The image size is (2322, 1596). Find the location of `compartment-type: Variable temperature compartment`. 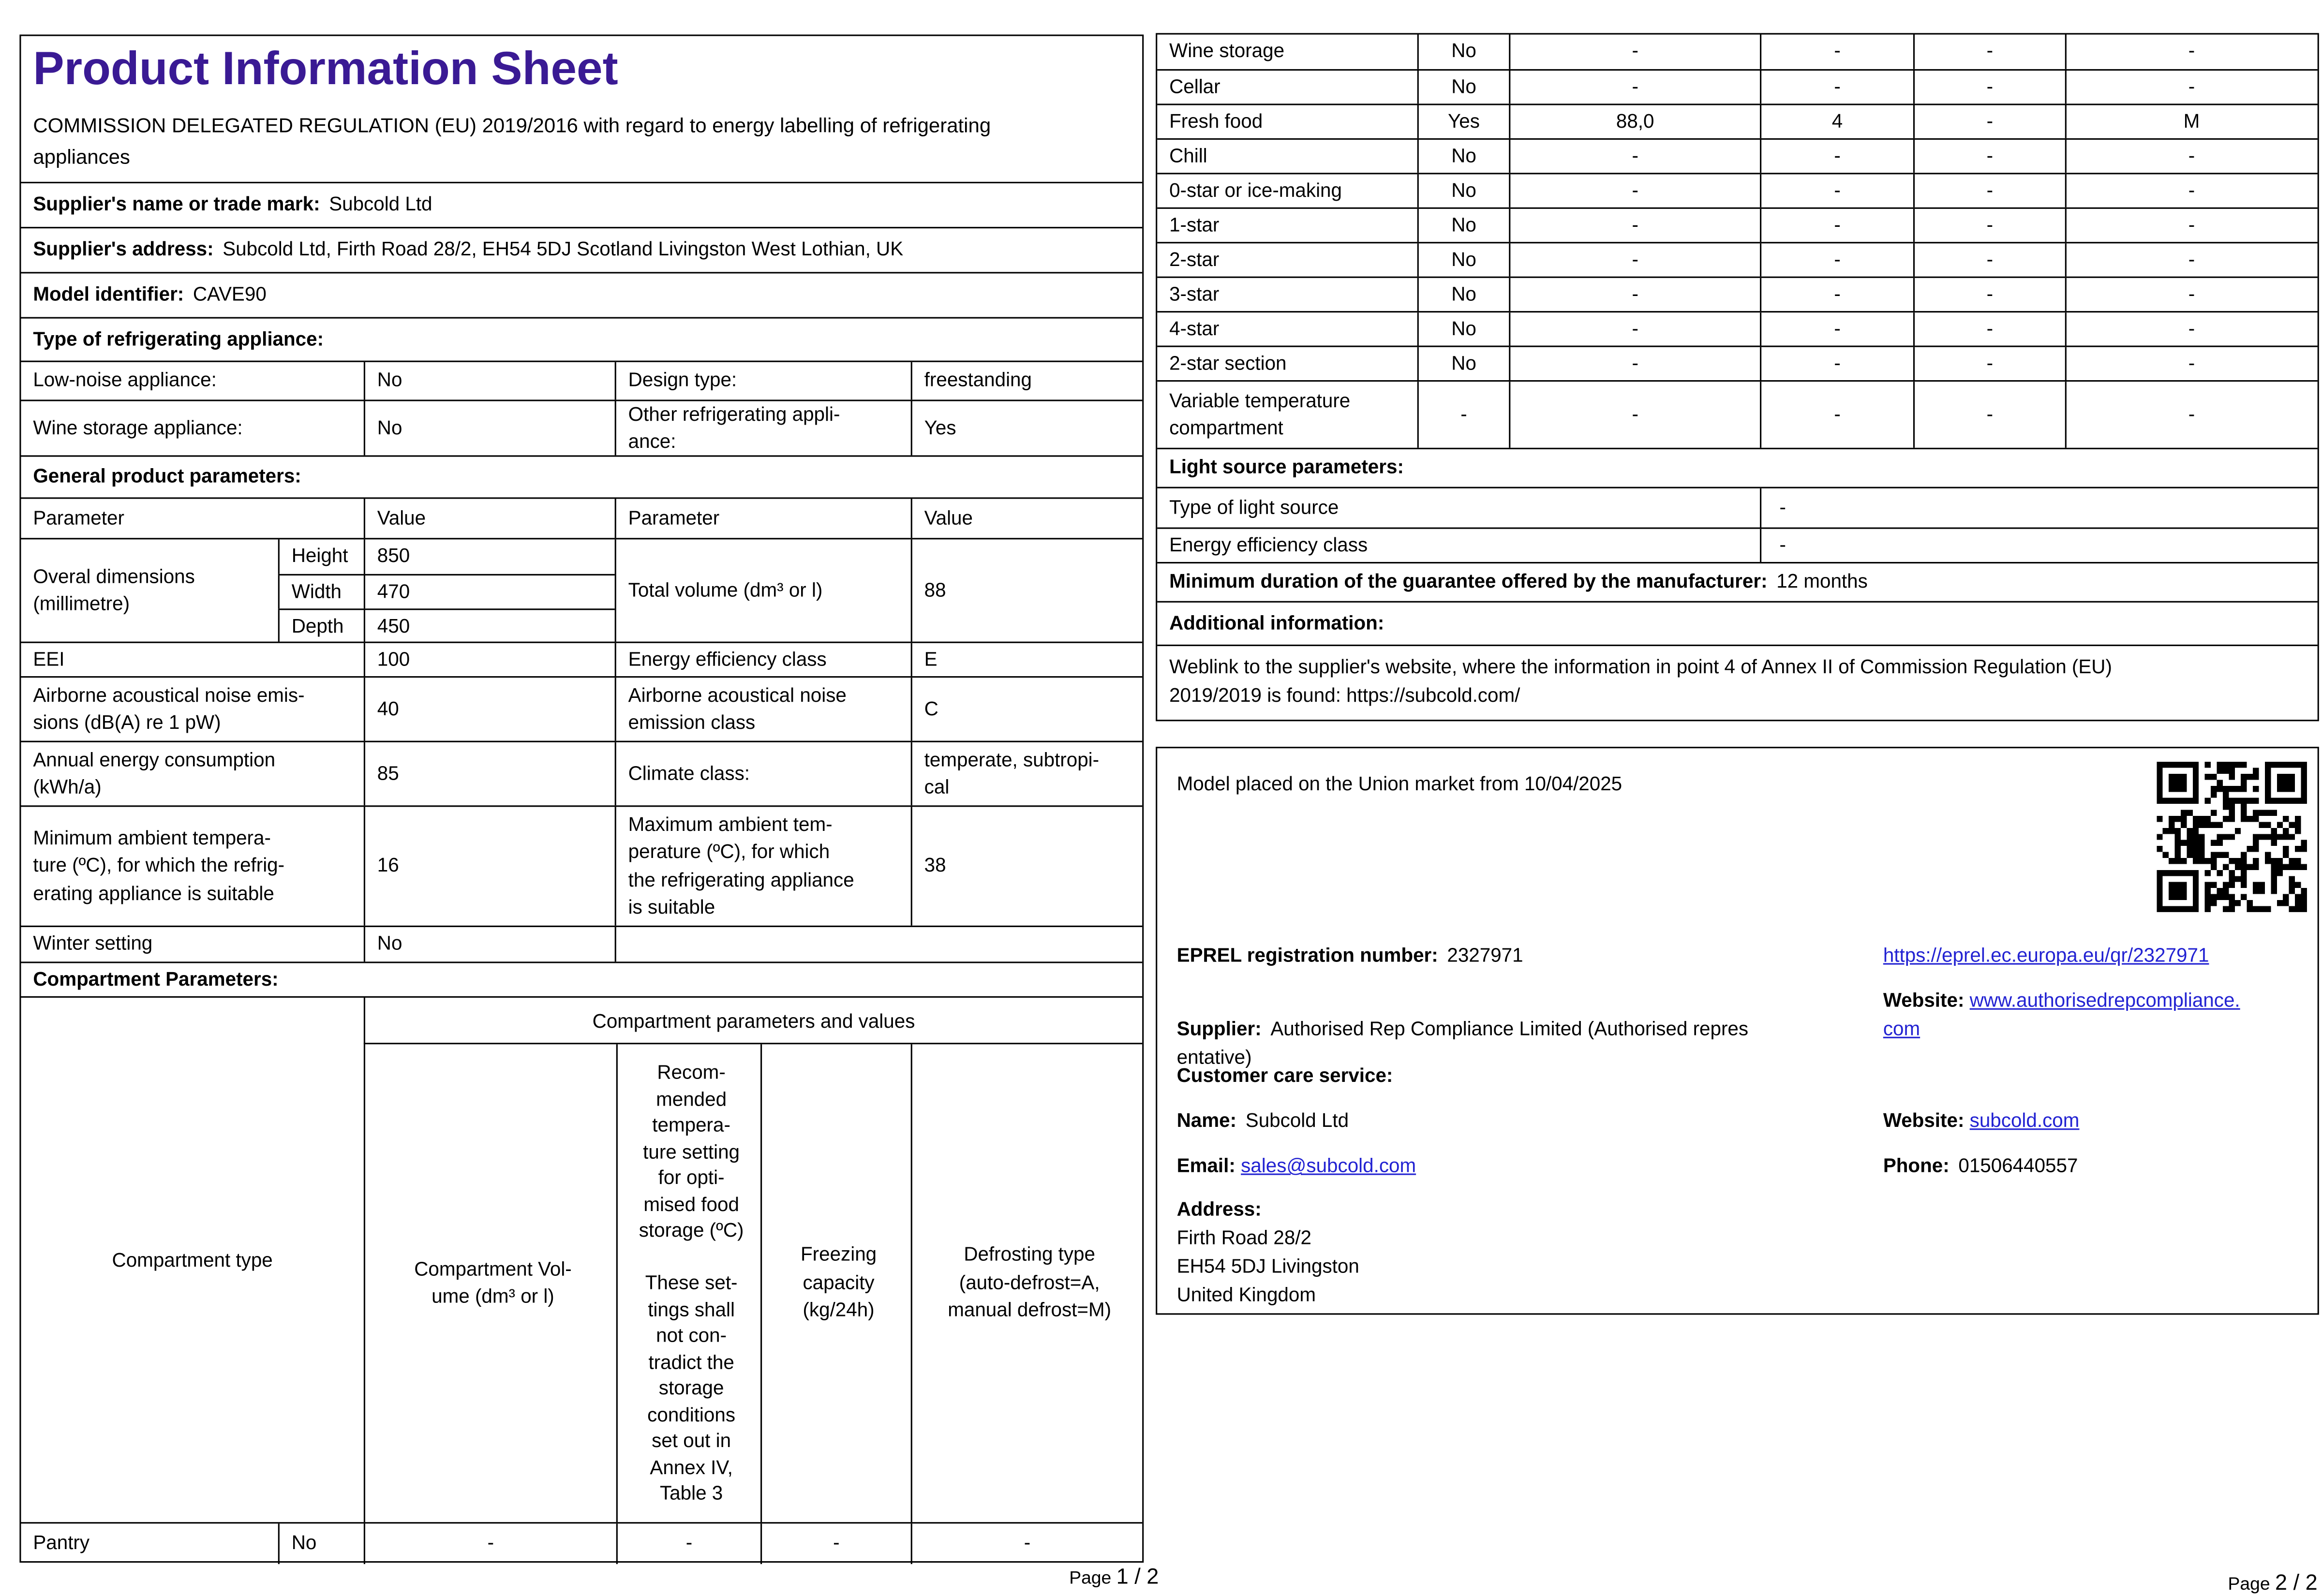

compartment-type: Variable temperature compartment is located at coordinates (1260, 413).